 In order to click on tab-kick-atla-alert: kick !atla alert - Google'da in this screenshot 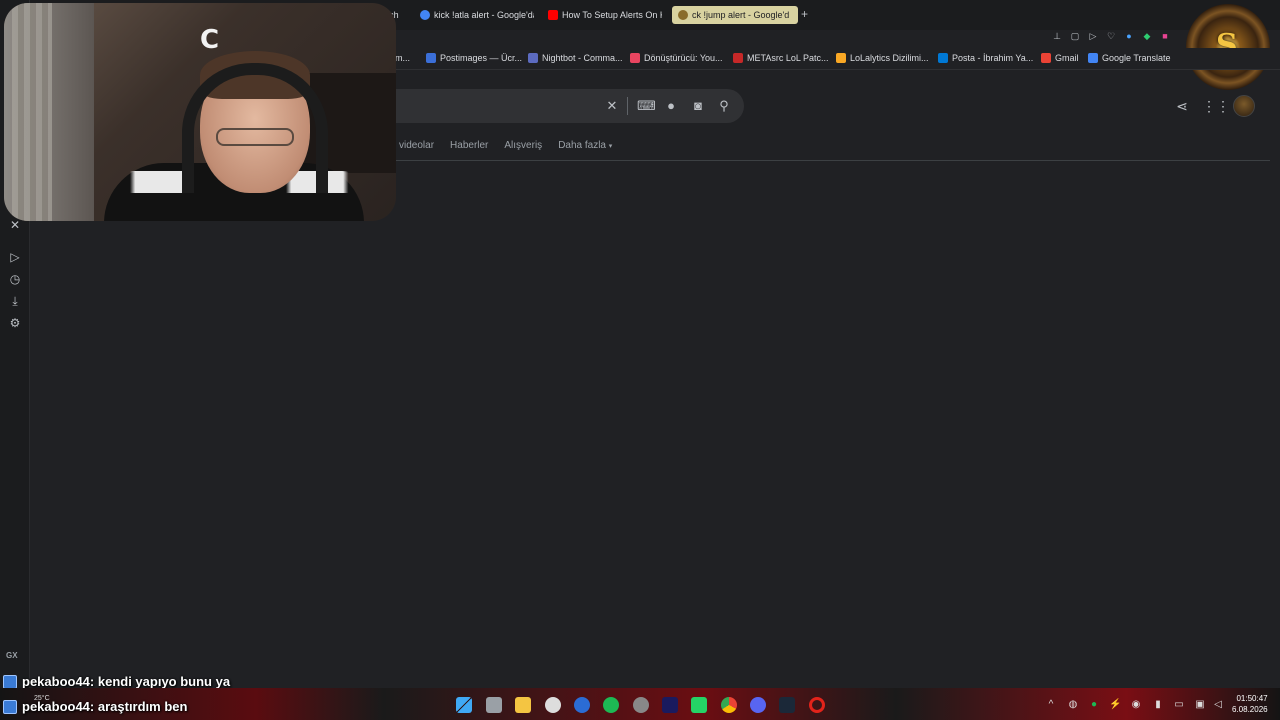, I will do `click(477, 15)`.